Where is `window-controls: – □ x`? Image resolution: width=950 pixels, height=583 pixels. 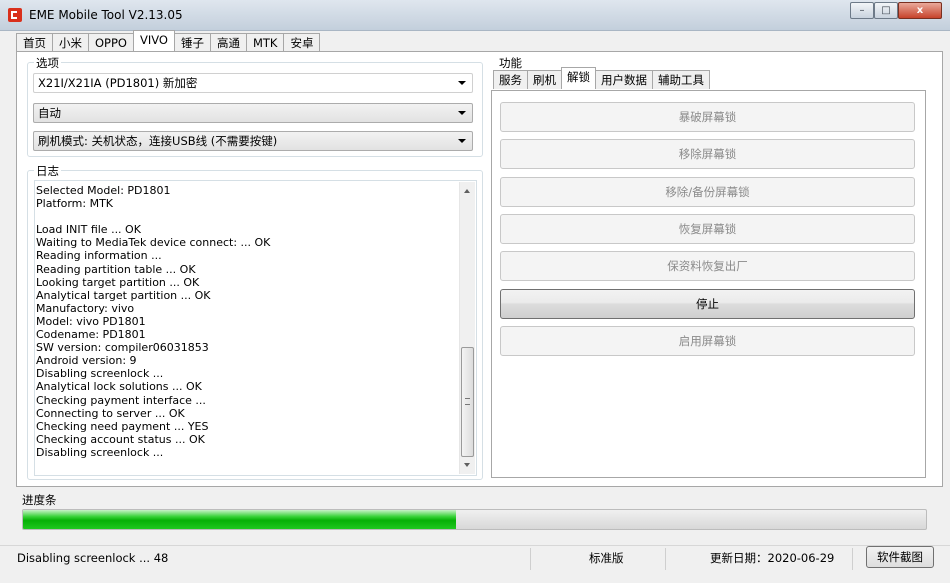
window-controls: – □ x is located at coordinates (896, 11).